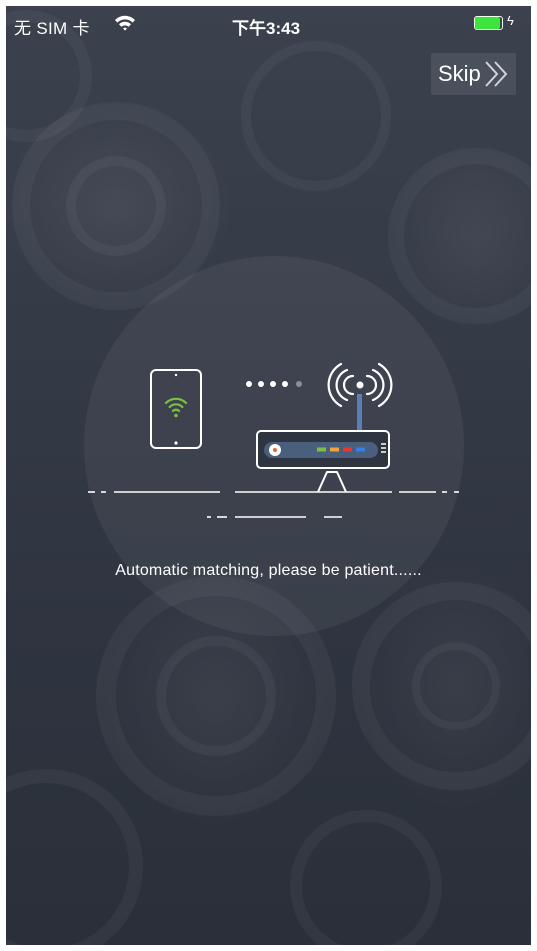 The image size is (537, 951). What do you see at coordinates (323, 443) in the screenshot?
I see `router-icon` at bounding box center [323, 443].